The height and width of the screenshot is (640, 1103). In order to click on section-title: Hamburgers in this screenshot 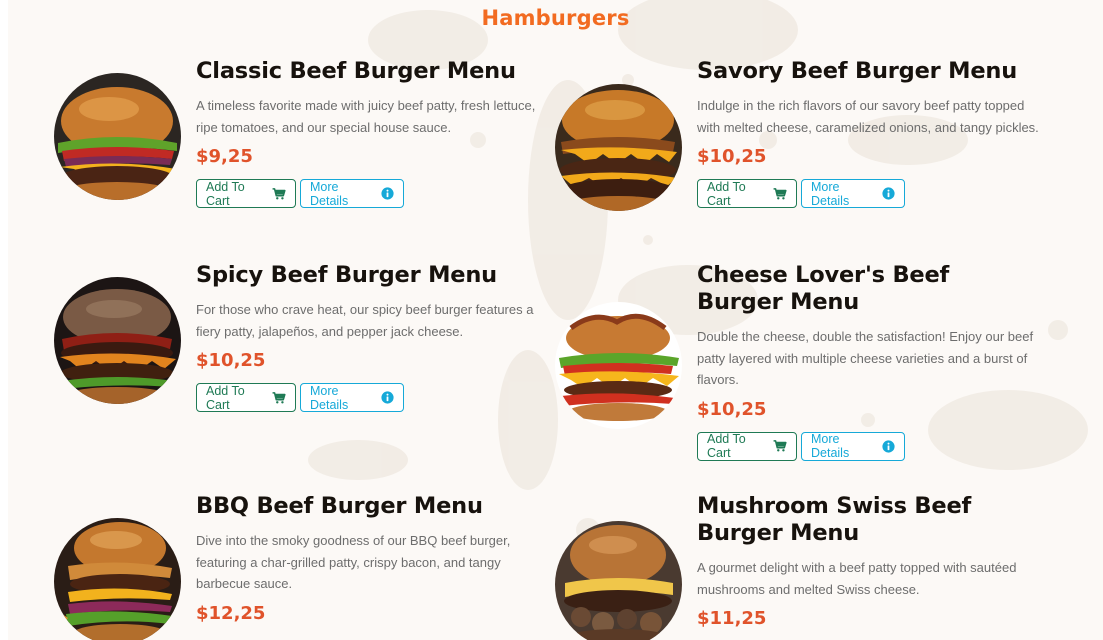, I will do `click(555, 18)`.